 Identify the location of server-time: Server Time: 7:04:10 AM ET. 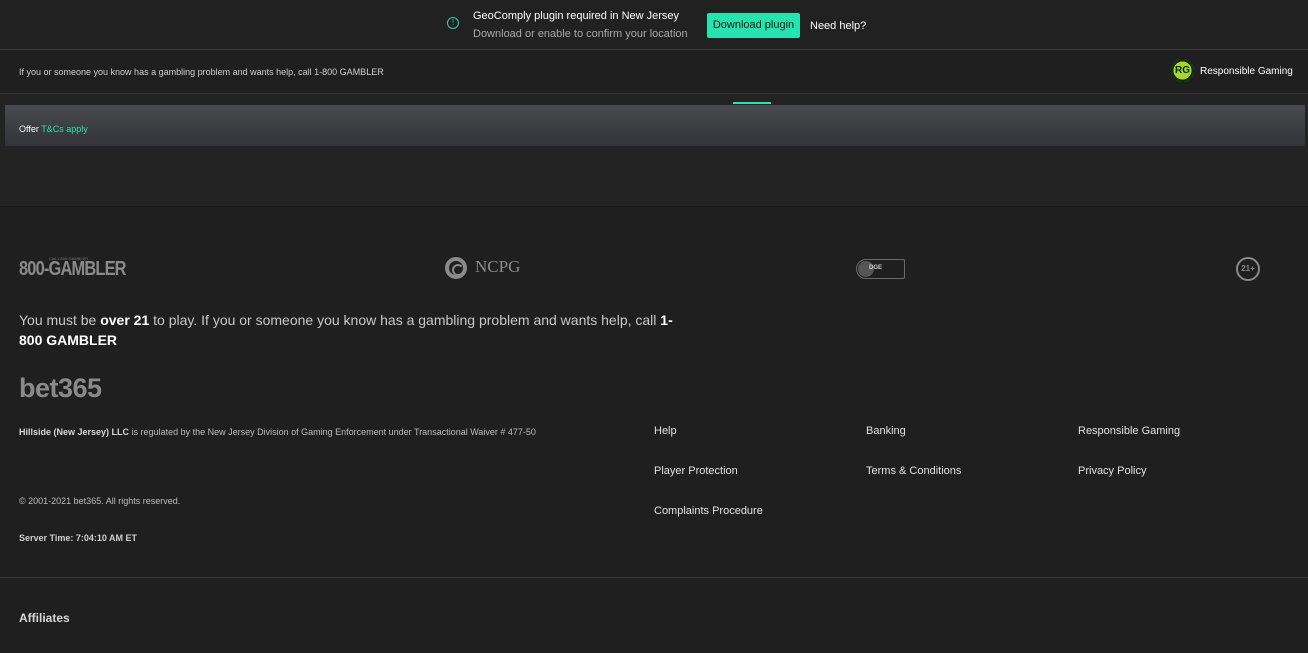
(78, 538).